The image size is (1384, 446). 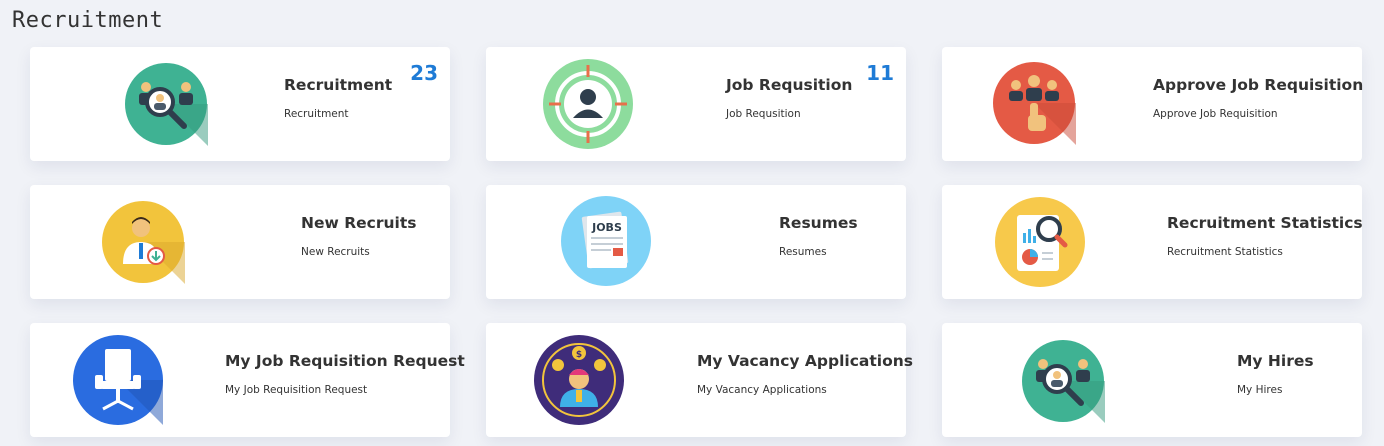 What do you see at coordinates (338, 85) in the screenshot?
I see `card-title: Recruitment` at bounding box center [338, 85].